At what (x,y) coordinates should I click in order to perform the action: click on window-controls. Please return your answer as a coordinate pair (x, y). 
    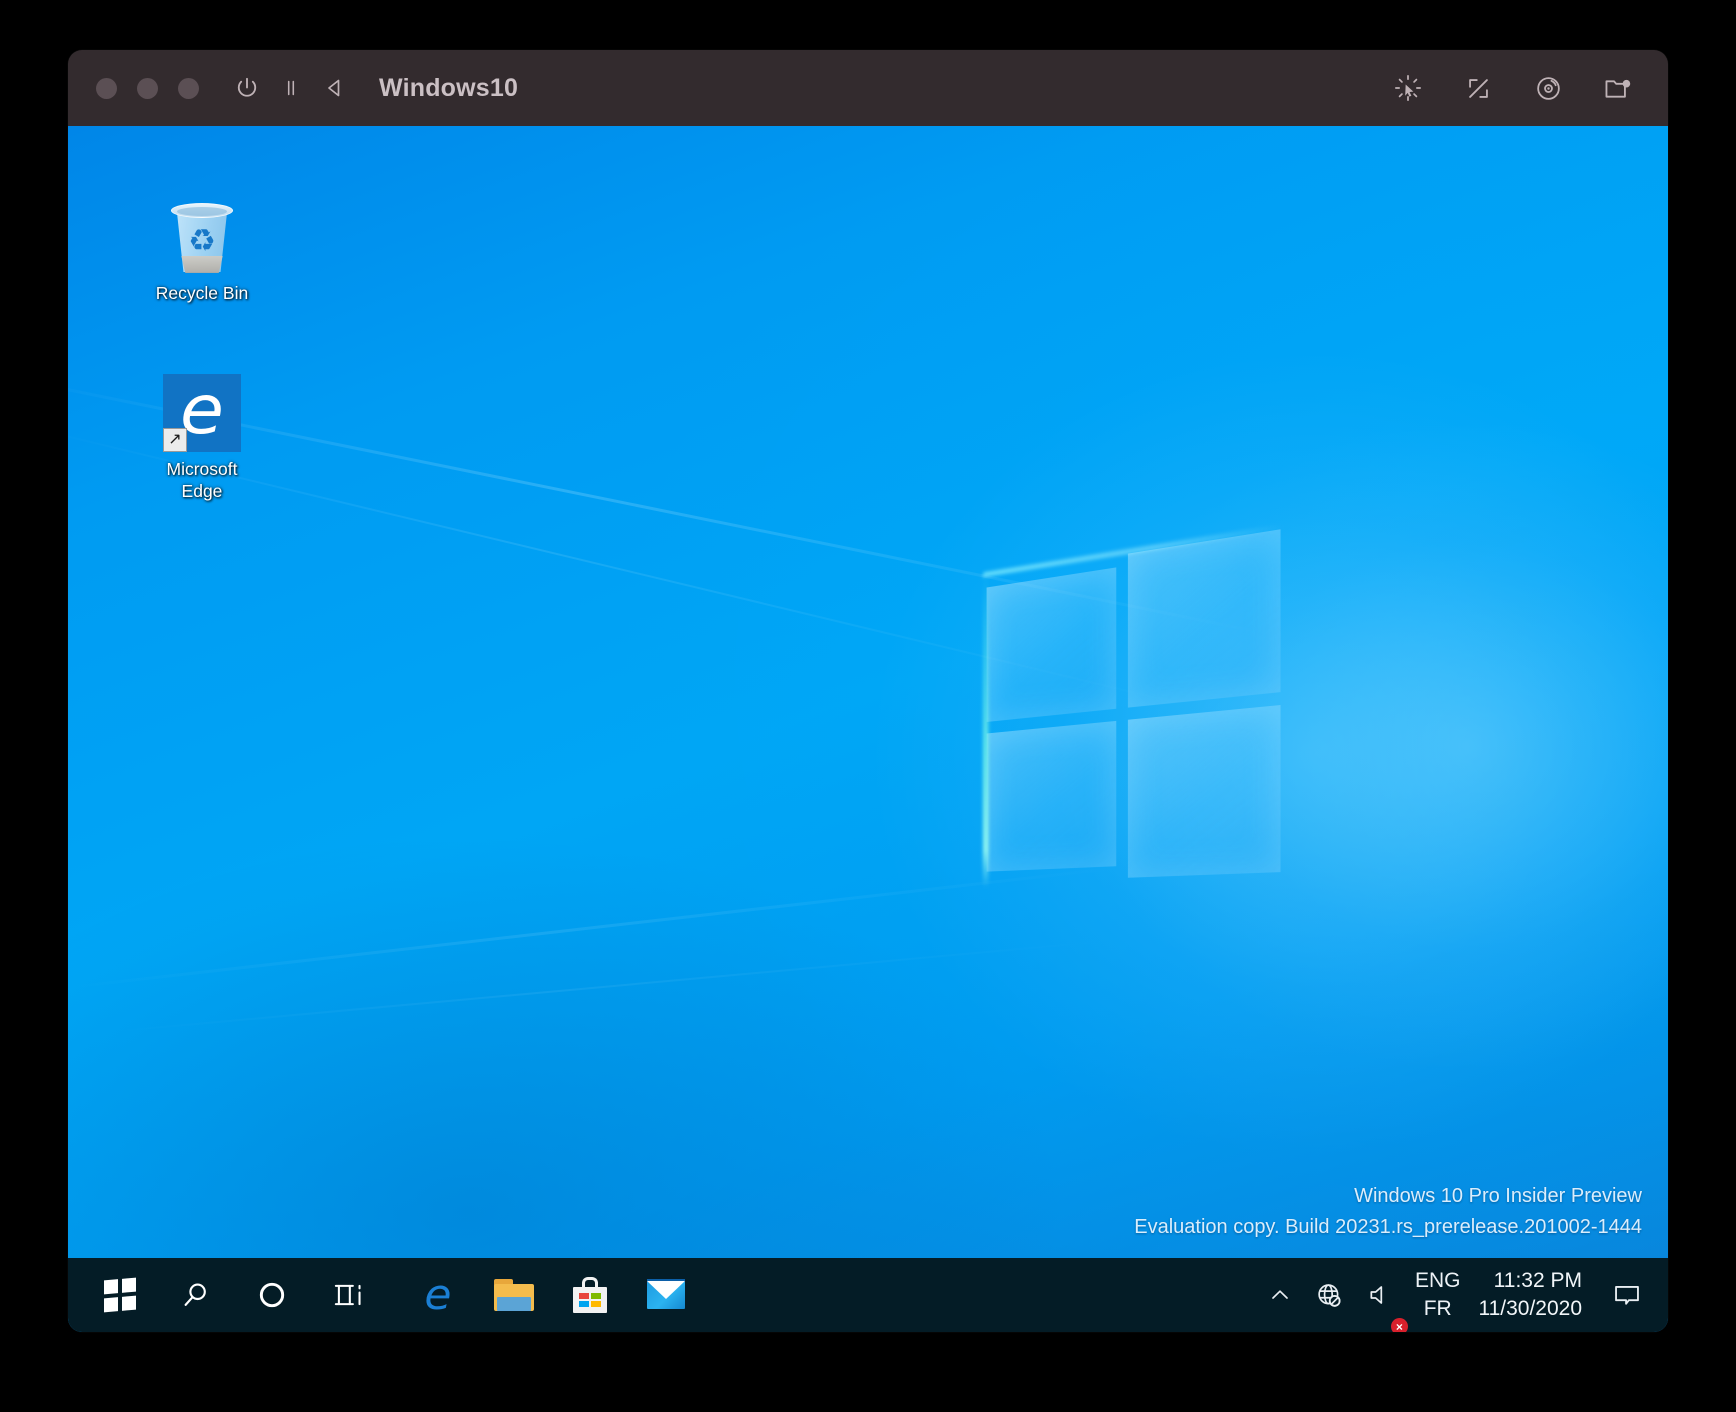
    Looking at the image, I should click on (147, 88).